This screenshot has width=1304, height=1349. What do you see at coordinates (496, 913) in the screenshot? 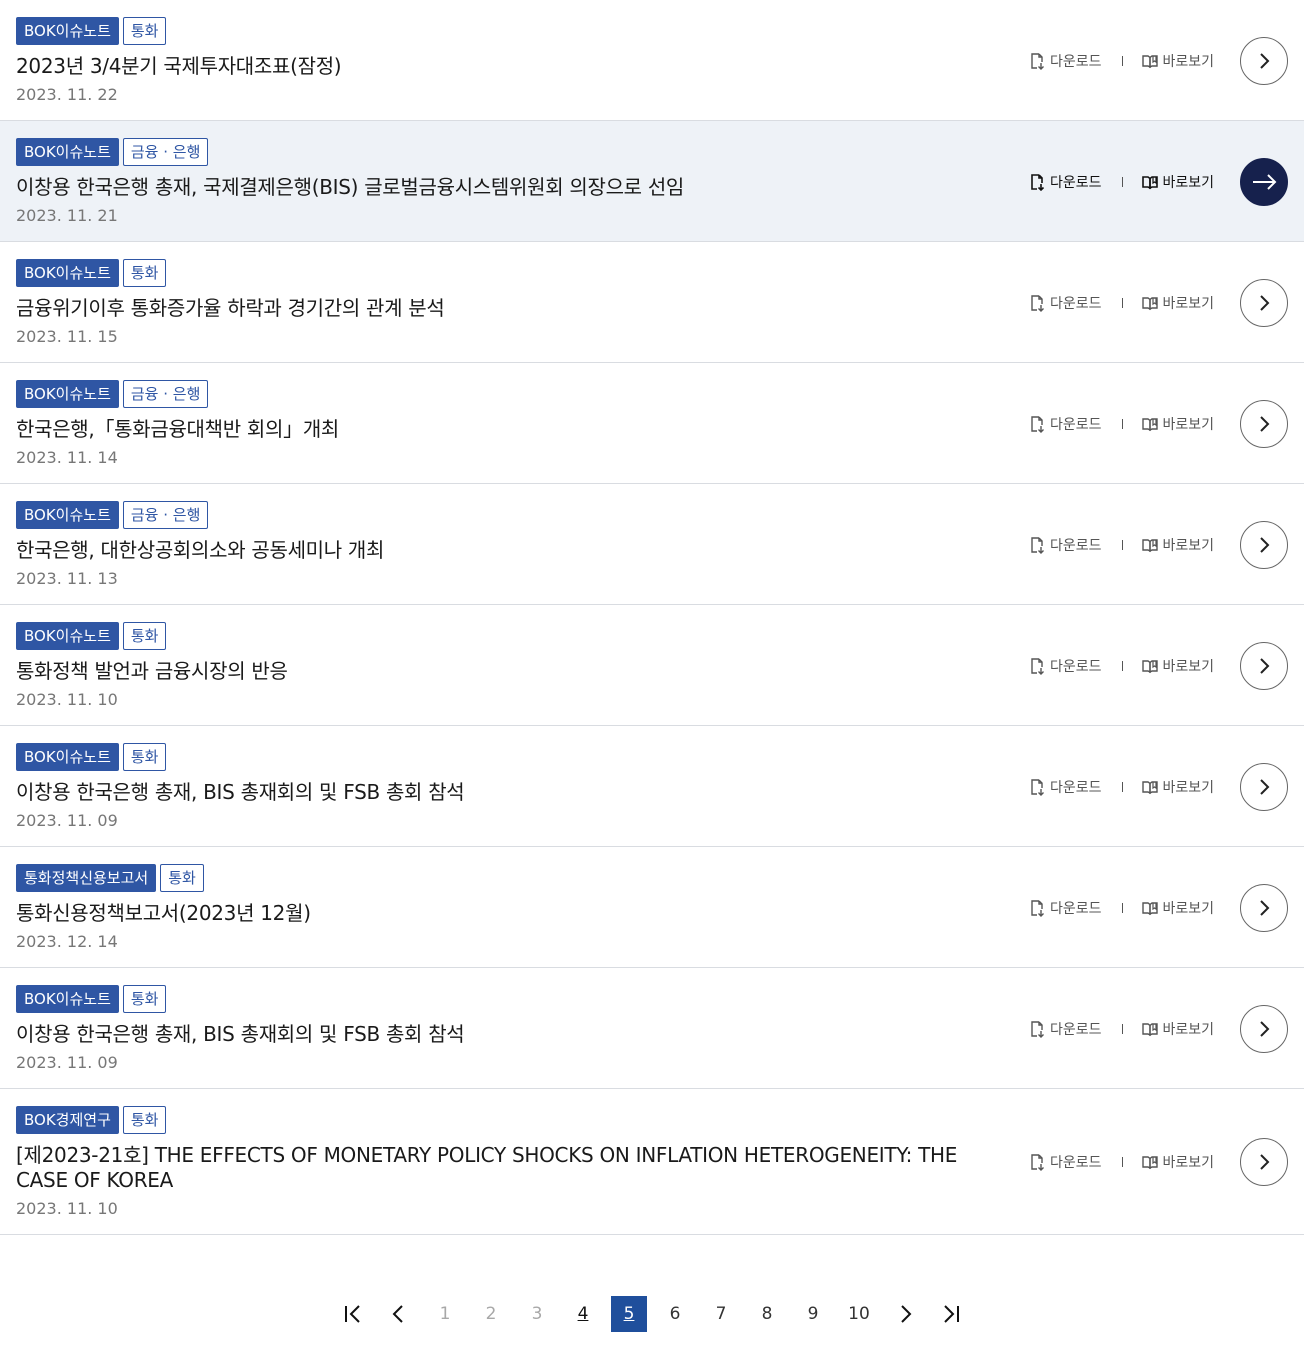
I see `item-title: 통화신용정책보고서(2023년 12월)` at bounding box center [496, 913].